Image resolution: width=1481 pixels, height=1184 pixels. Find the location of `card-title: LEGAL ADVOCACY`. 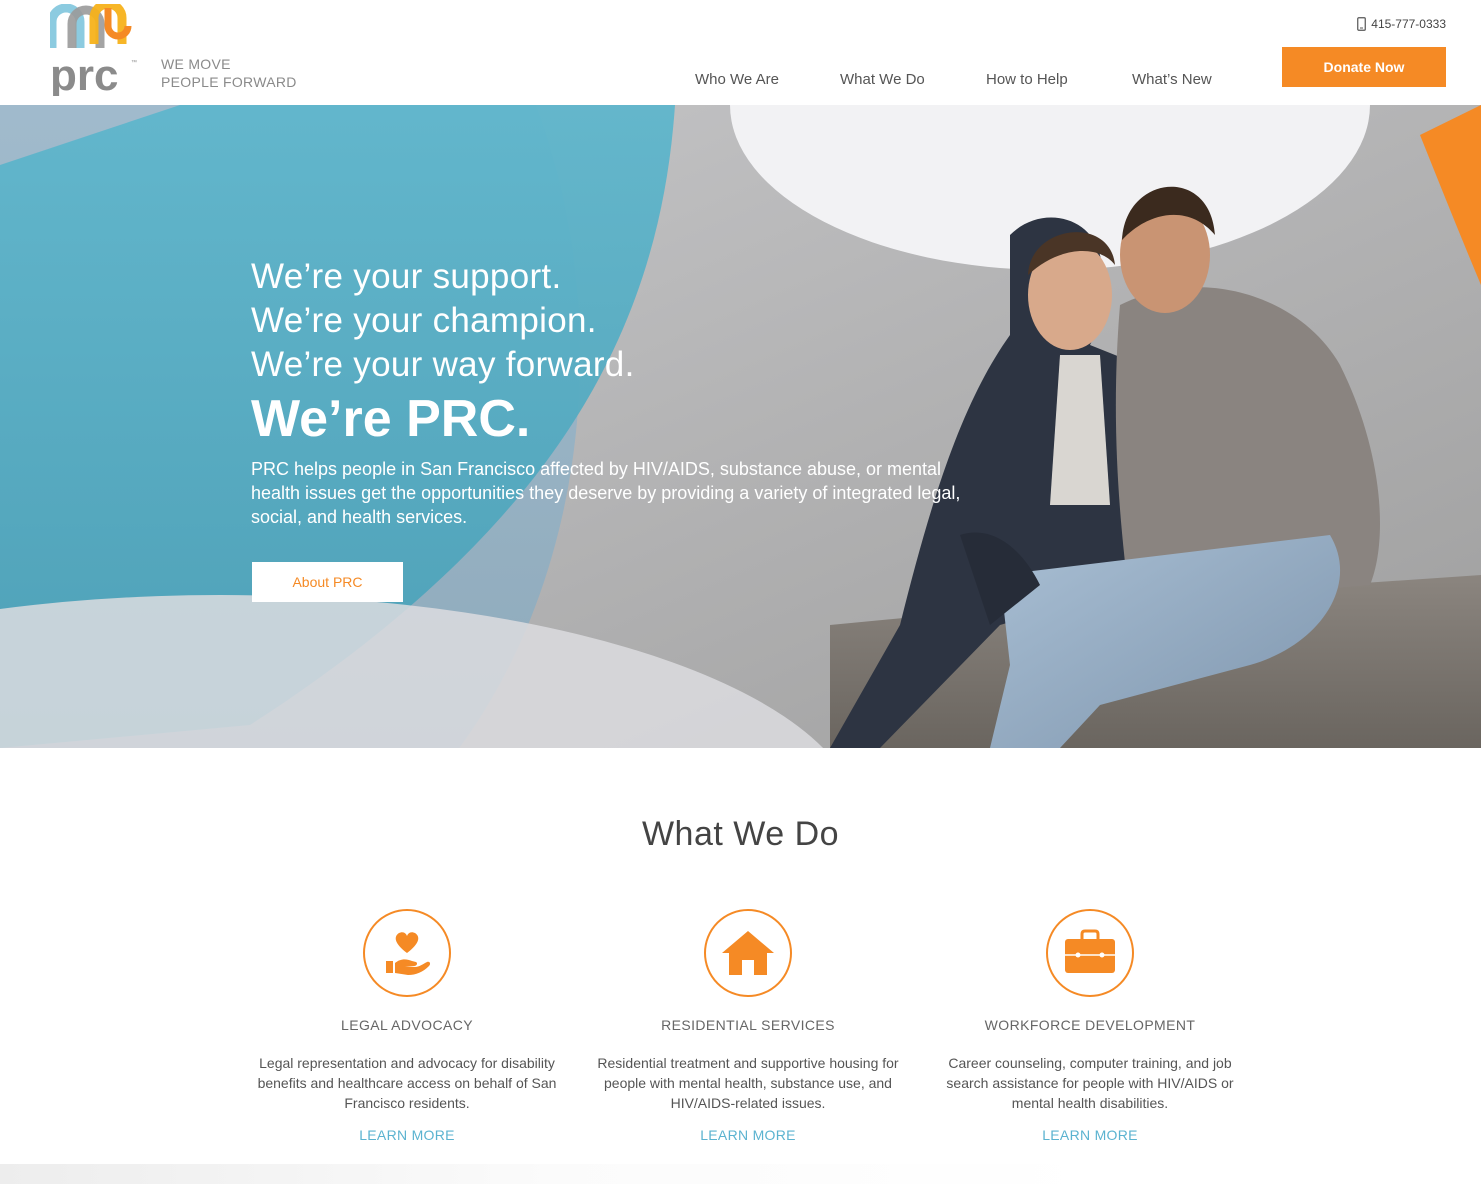

card-title: LEGAL ADVOCACY is located at coordinates (407, 1025).